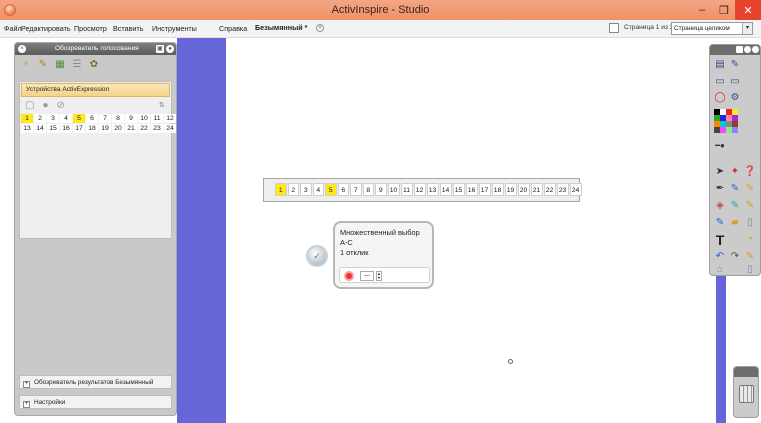 The width and height of the screenshot is (761, 423). What do you see at coordinates (22, 49) in the screenshot?
I see `panel-close-icon: ×` at bounding box center [22, 49].